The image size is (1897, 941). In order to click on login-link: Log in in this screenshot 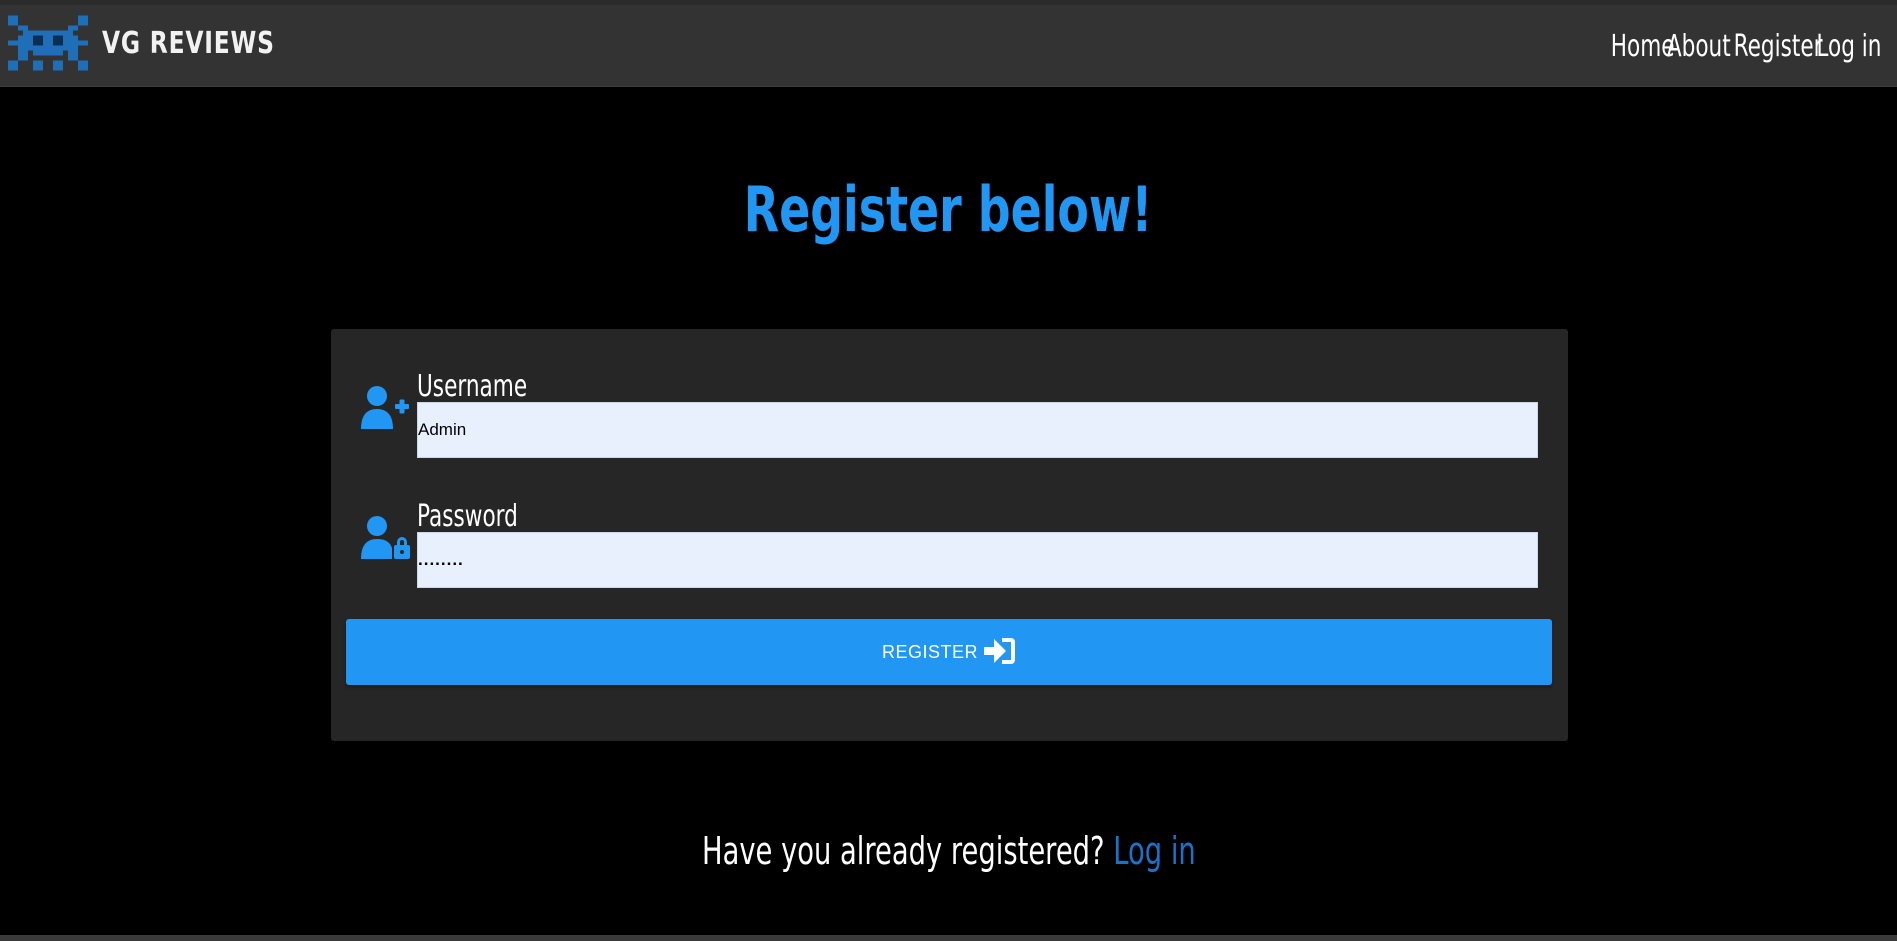, I will do `click(1154, 851)`.